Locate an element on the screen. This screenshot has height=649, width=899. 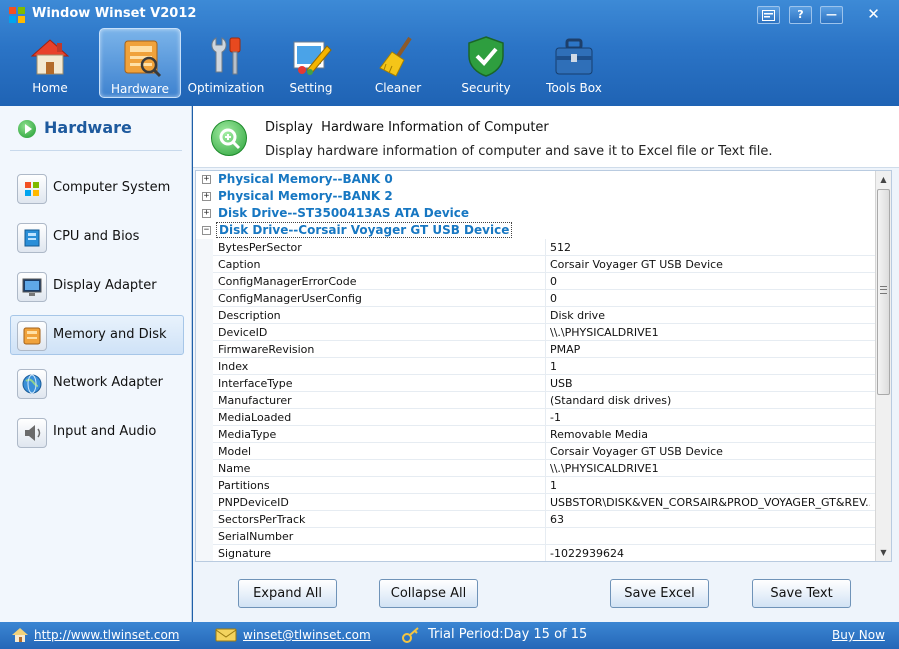
sidebar-item-label: CPU and Bios is located at coordinates (96, 236).